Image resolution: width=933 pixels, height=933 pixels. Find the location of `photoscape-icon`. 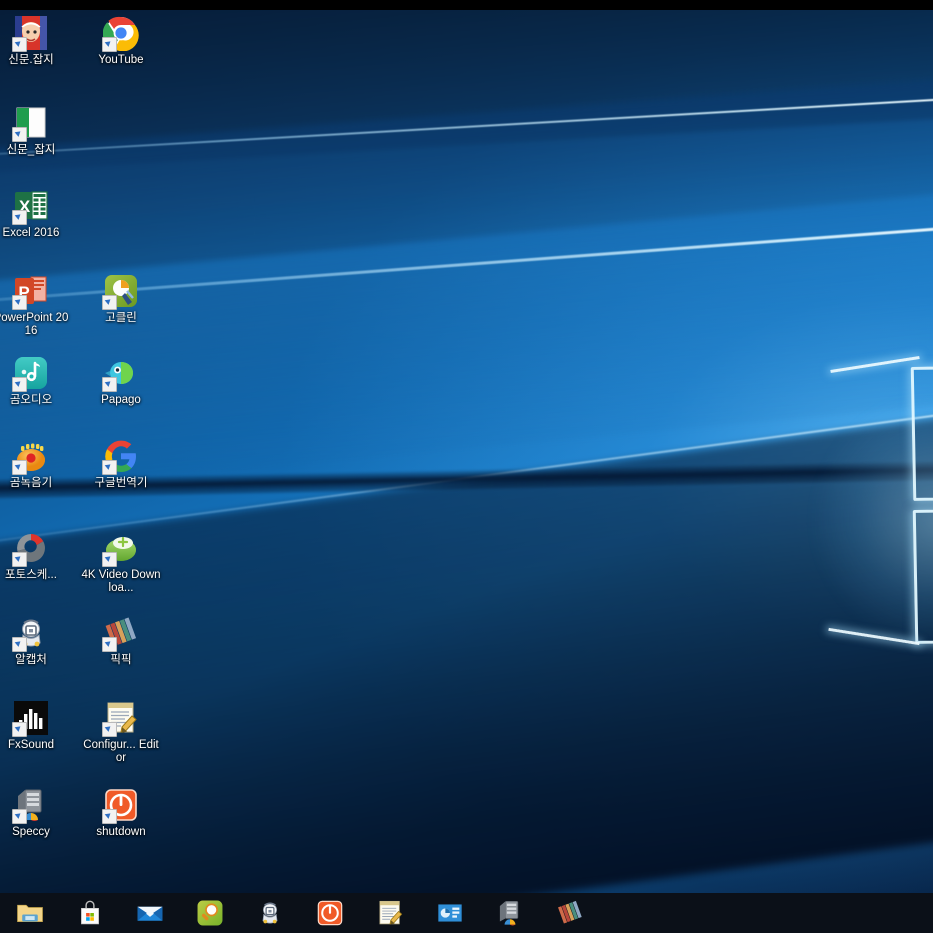

photoscape-icon is located at coordinates (30, 548).